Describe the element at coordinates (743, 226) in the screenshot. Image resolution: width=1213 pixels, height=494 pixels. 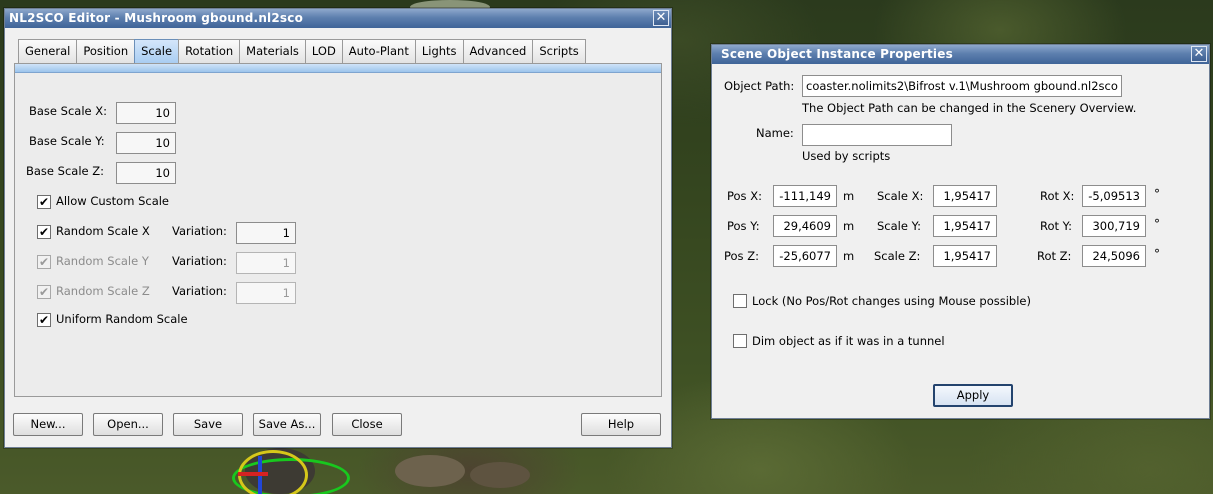
I see `pos-y-label: Pos Y:` at that location.